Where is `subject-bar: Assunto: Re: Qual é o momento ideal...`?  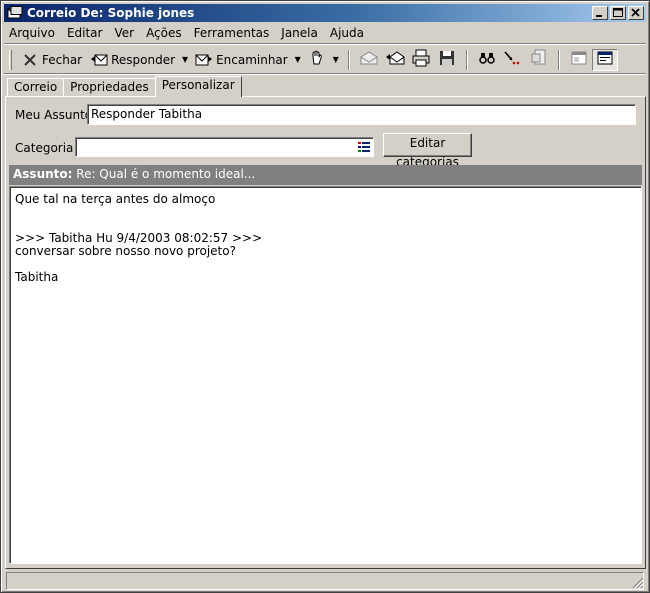
subject-bar: Assunto: Re: Qual é o momento ideal... is located at coordinates (325, 175).